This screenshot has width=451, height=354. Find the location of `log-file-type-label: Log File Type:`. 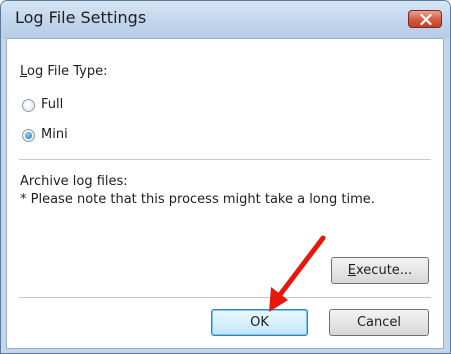

log-file-type-label: Log File Type: is located at coordinates (64, 71).